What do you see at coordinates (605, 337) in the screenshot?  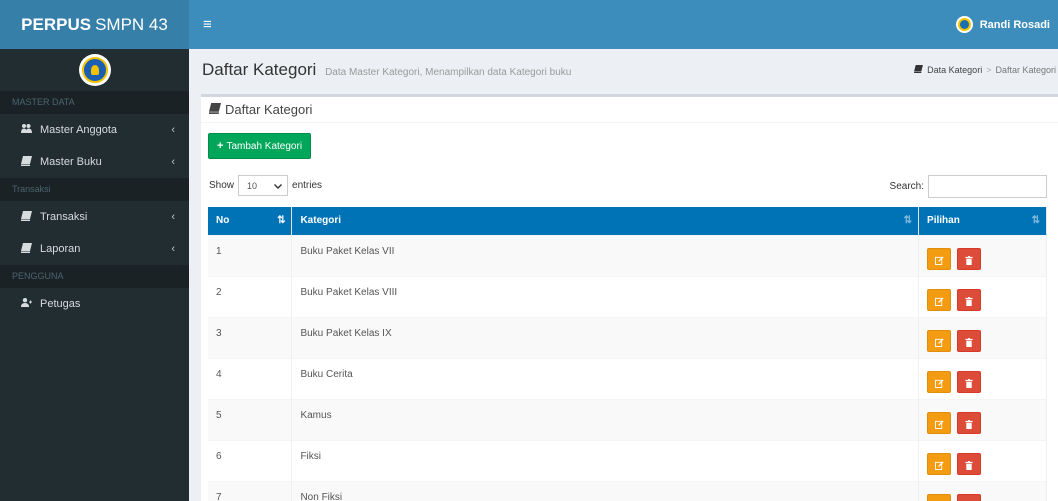 I see `cell-kategori: Buku Paket Kelas IX` at bounding box center [605, 337].